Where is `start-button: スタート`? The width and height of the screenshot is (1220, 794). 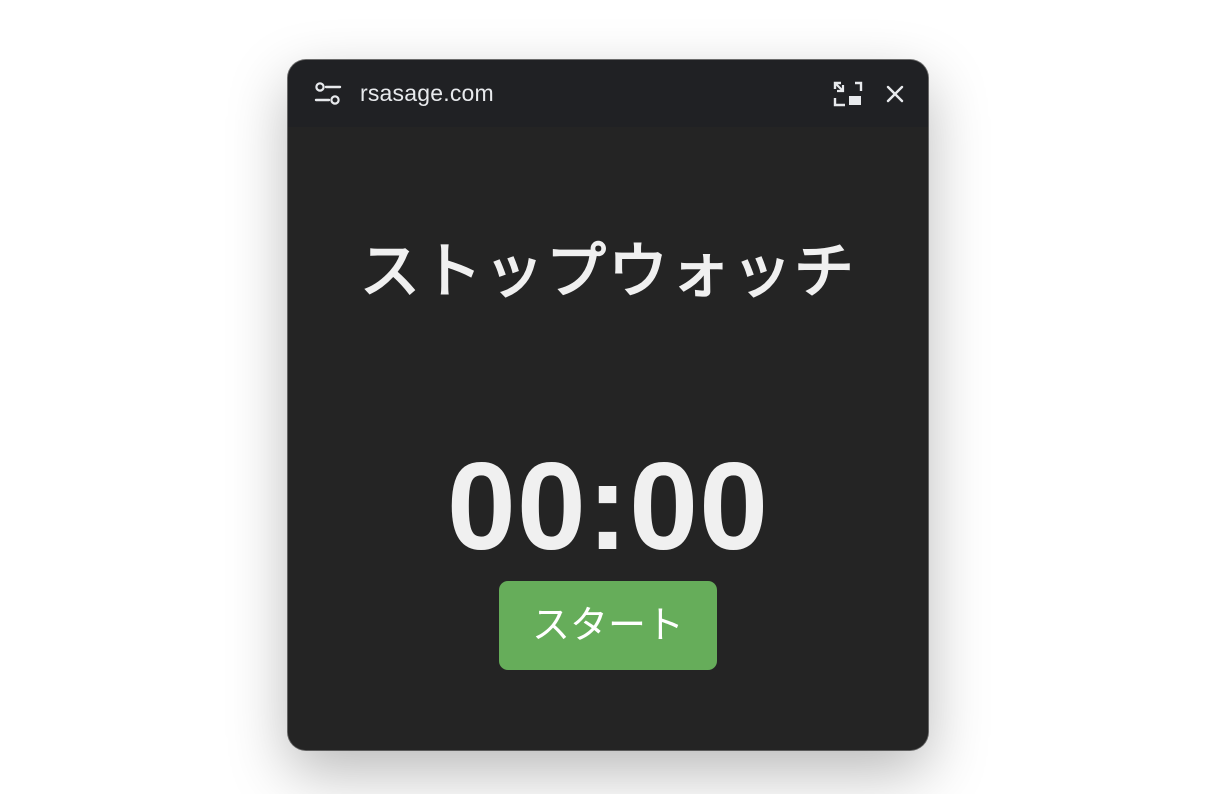
start-button: スタート is located at coordinates (608, 625).